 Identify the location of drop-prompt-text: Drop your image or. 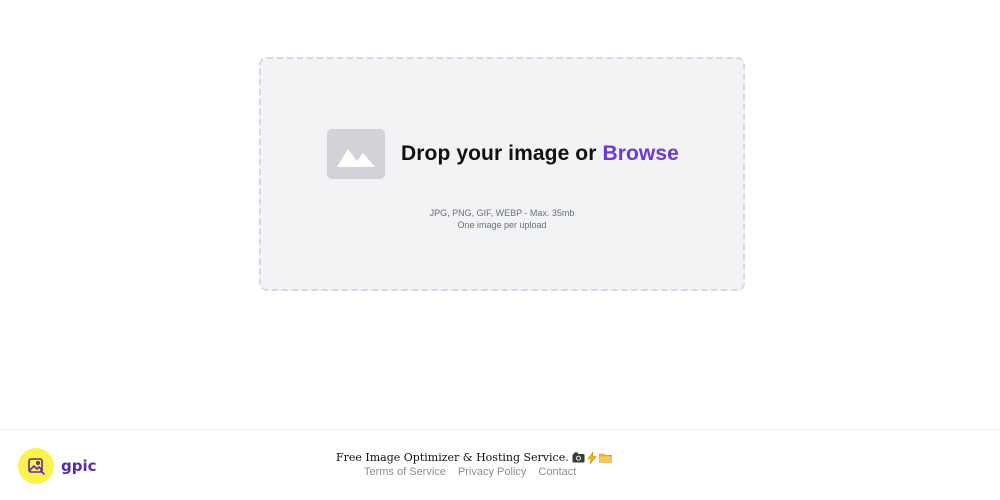
(502, 153).